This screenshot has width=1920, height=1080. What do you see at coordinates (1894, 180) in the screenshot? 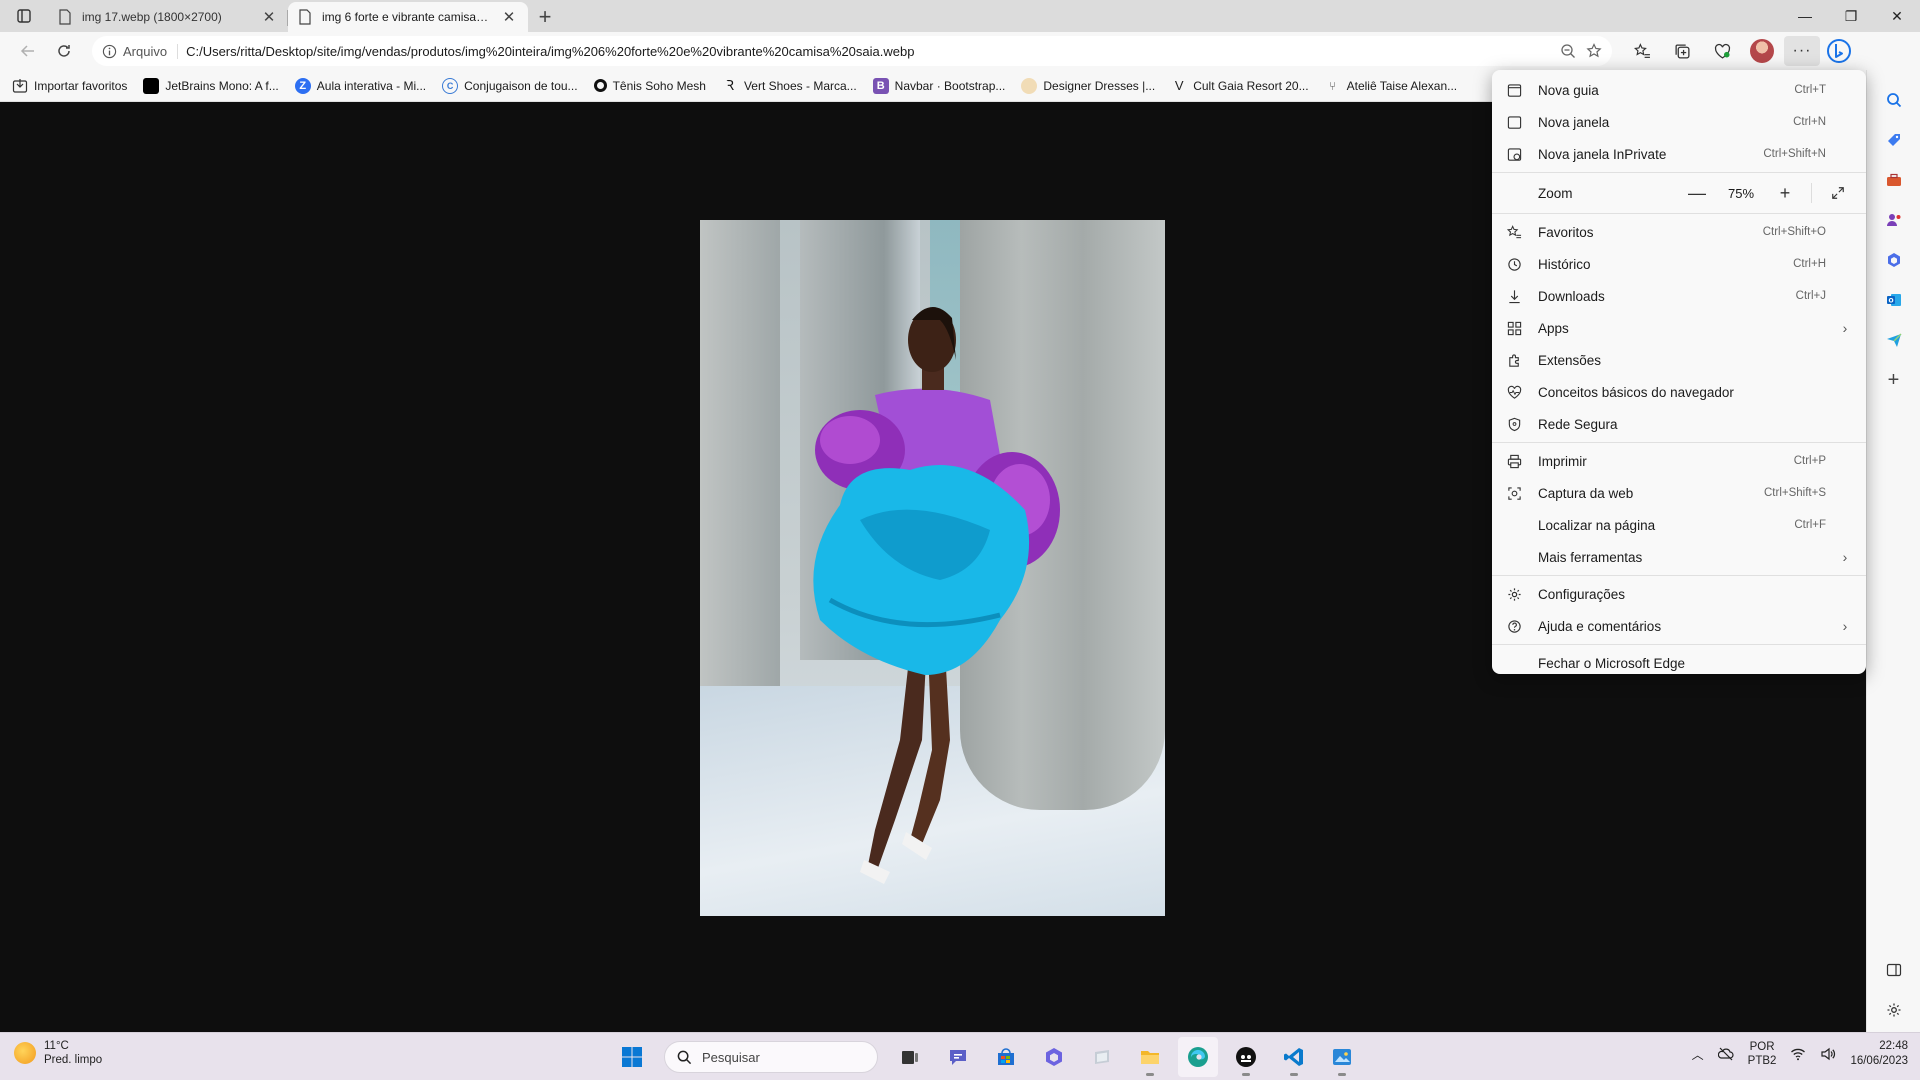
I see `sidebar-tools-button` at bounding box center [1894, 180].